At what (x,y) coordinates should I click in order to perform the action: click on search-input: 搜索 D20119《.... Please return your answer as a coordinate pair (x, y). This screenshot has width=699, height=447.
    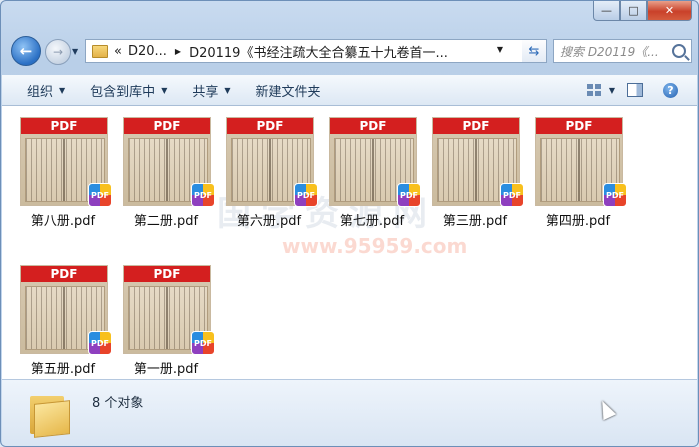
    Looking at the image, I should click on (614, 51).